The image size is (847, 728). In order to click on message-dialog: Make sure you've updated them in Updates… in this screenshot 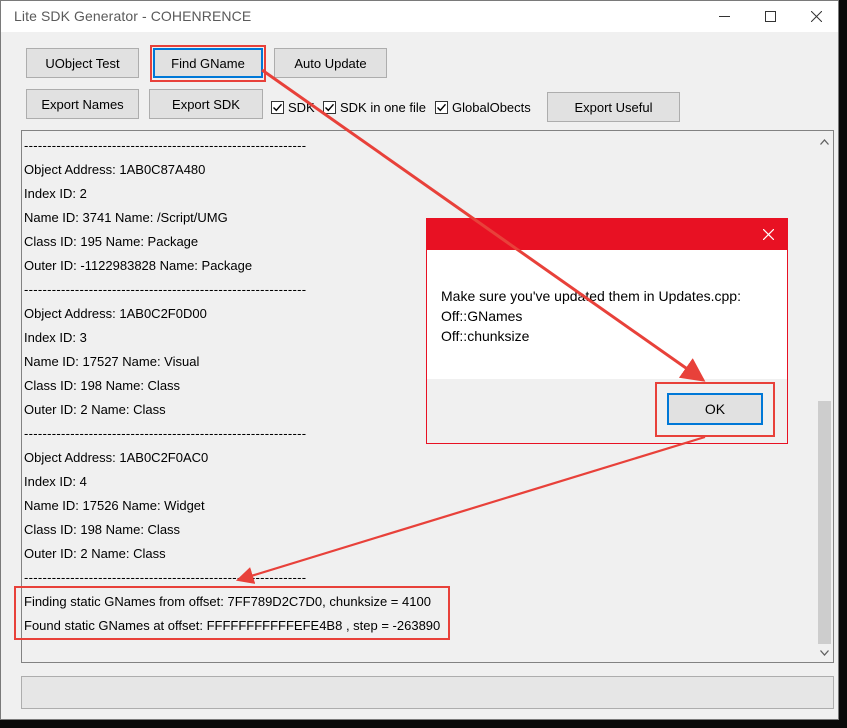, I will do `click(607, 331)`.